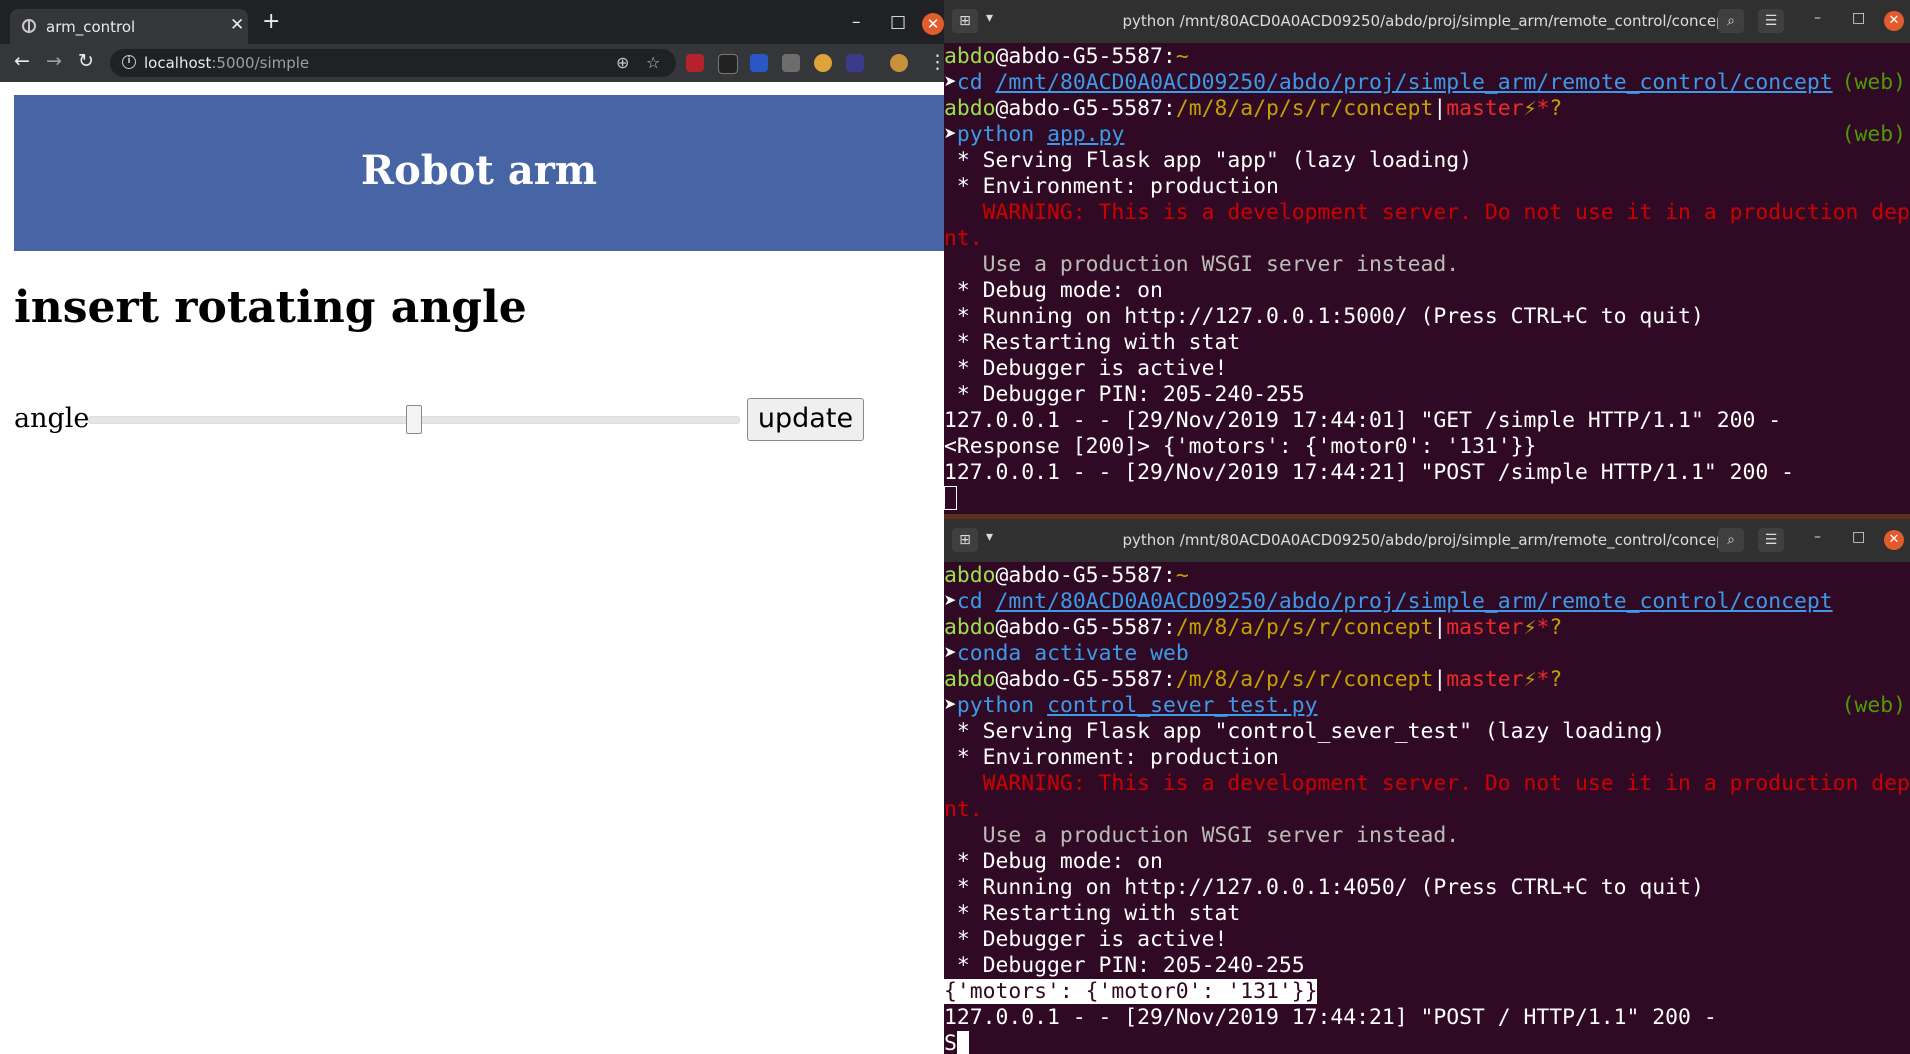 Image resolution: width=1910 pixels, height=1054 pixels. What do you see at coordinates (270, 307) in the screenshot?
I see `page-heading: insert rotating angle` at bounding box center [270, 307].